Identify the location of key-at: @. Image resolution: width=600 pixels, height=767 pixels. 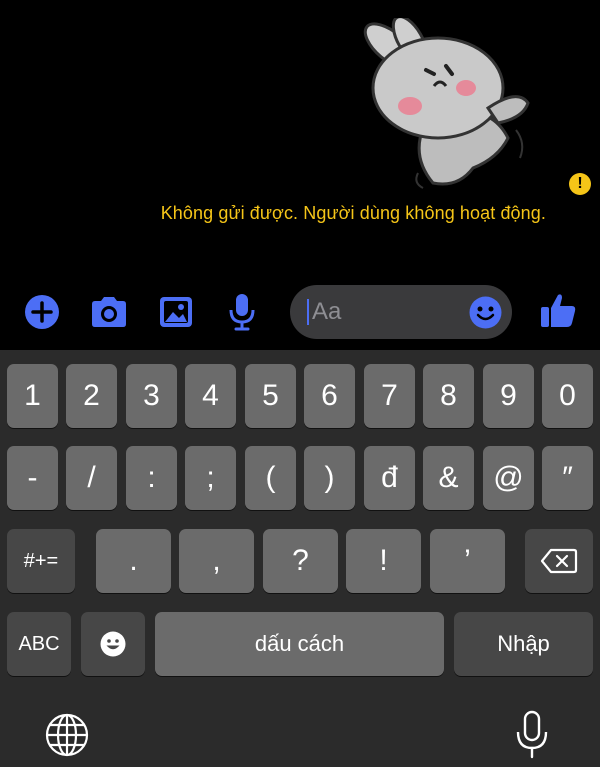
(508, 478).